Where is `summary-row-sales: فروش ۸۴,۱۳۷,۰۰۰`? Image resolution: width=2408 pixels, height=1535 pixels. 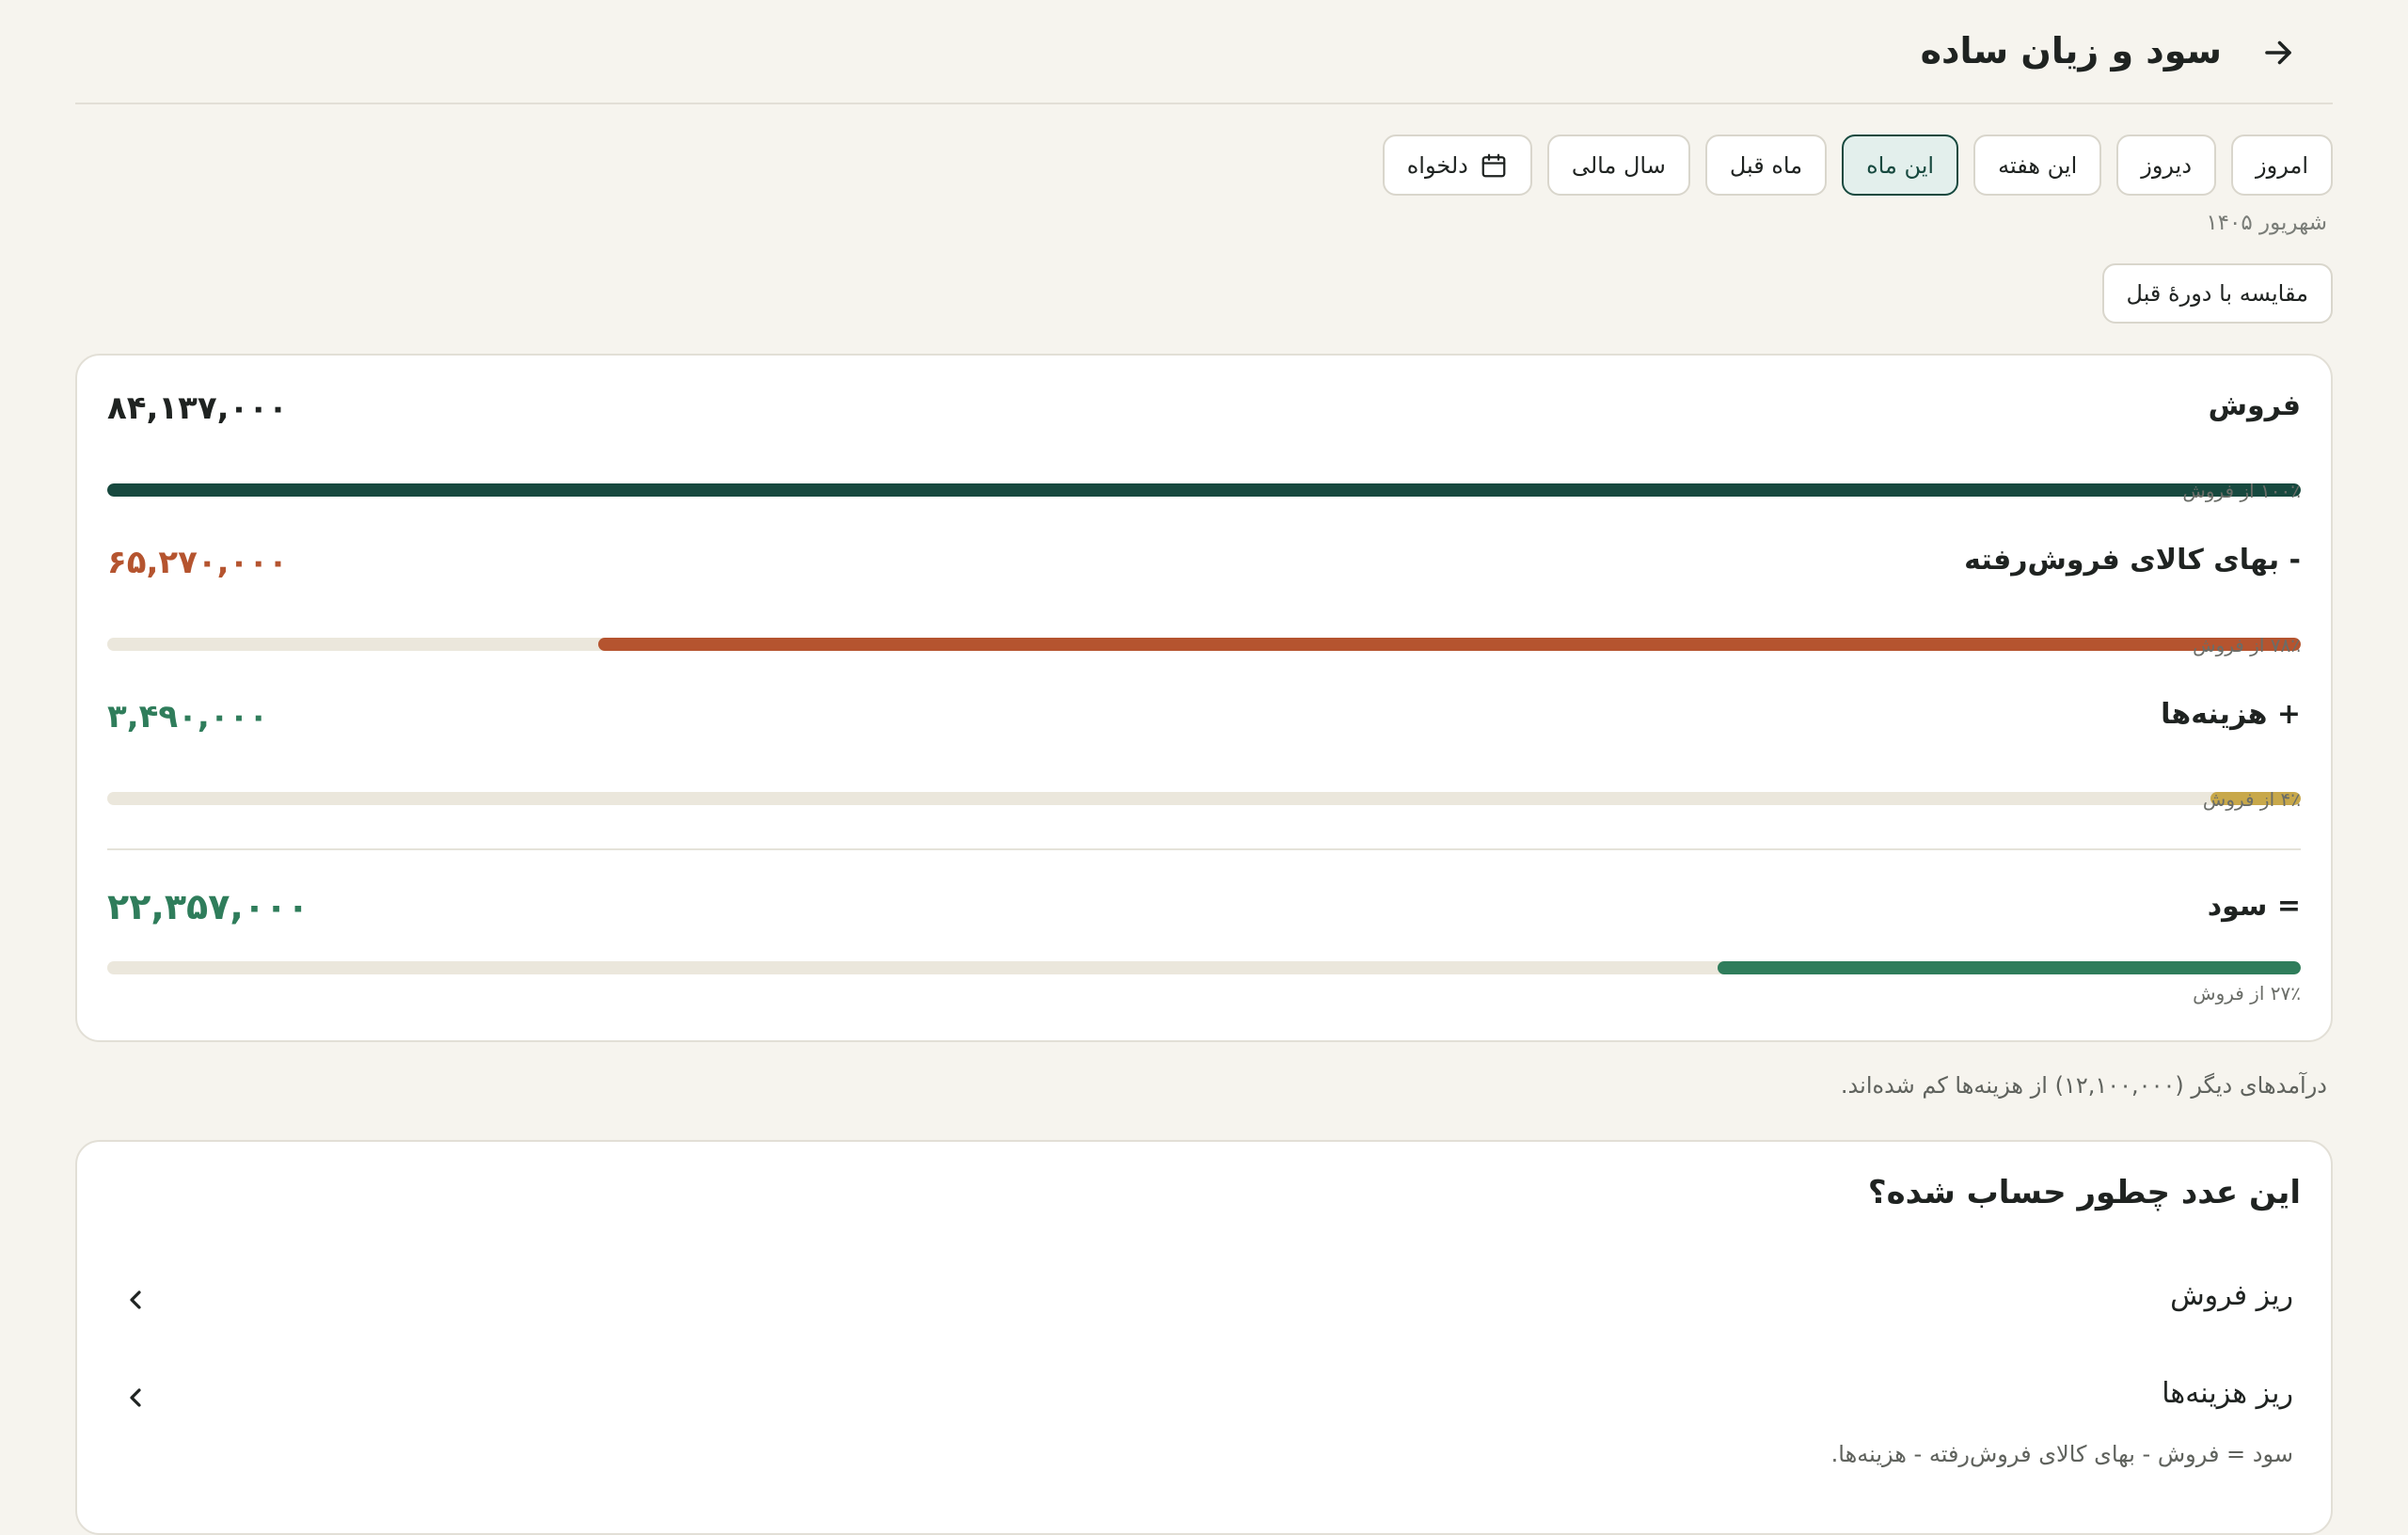
summary-row-sales: فروش ۸۴,۱۳۷,۰۰۰ is located at coordinates (1204, 445).